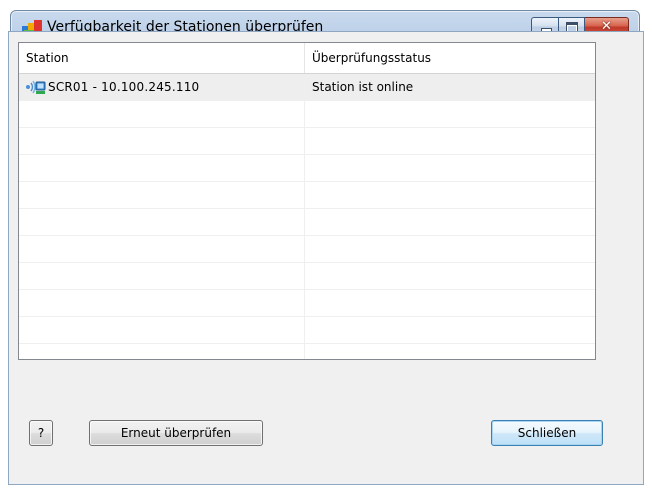  I want to click on station-name: SCR01 - 10.100.245.110, so click(124, 87).